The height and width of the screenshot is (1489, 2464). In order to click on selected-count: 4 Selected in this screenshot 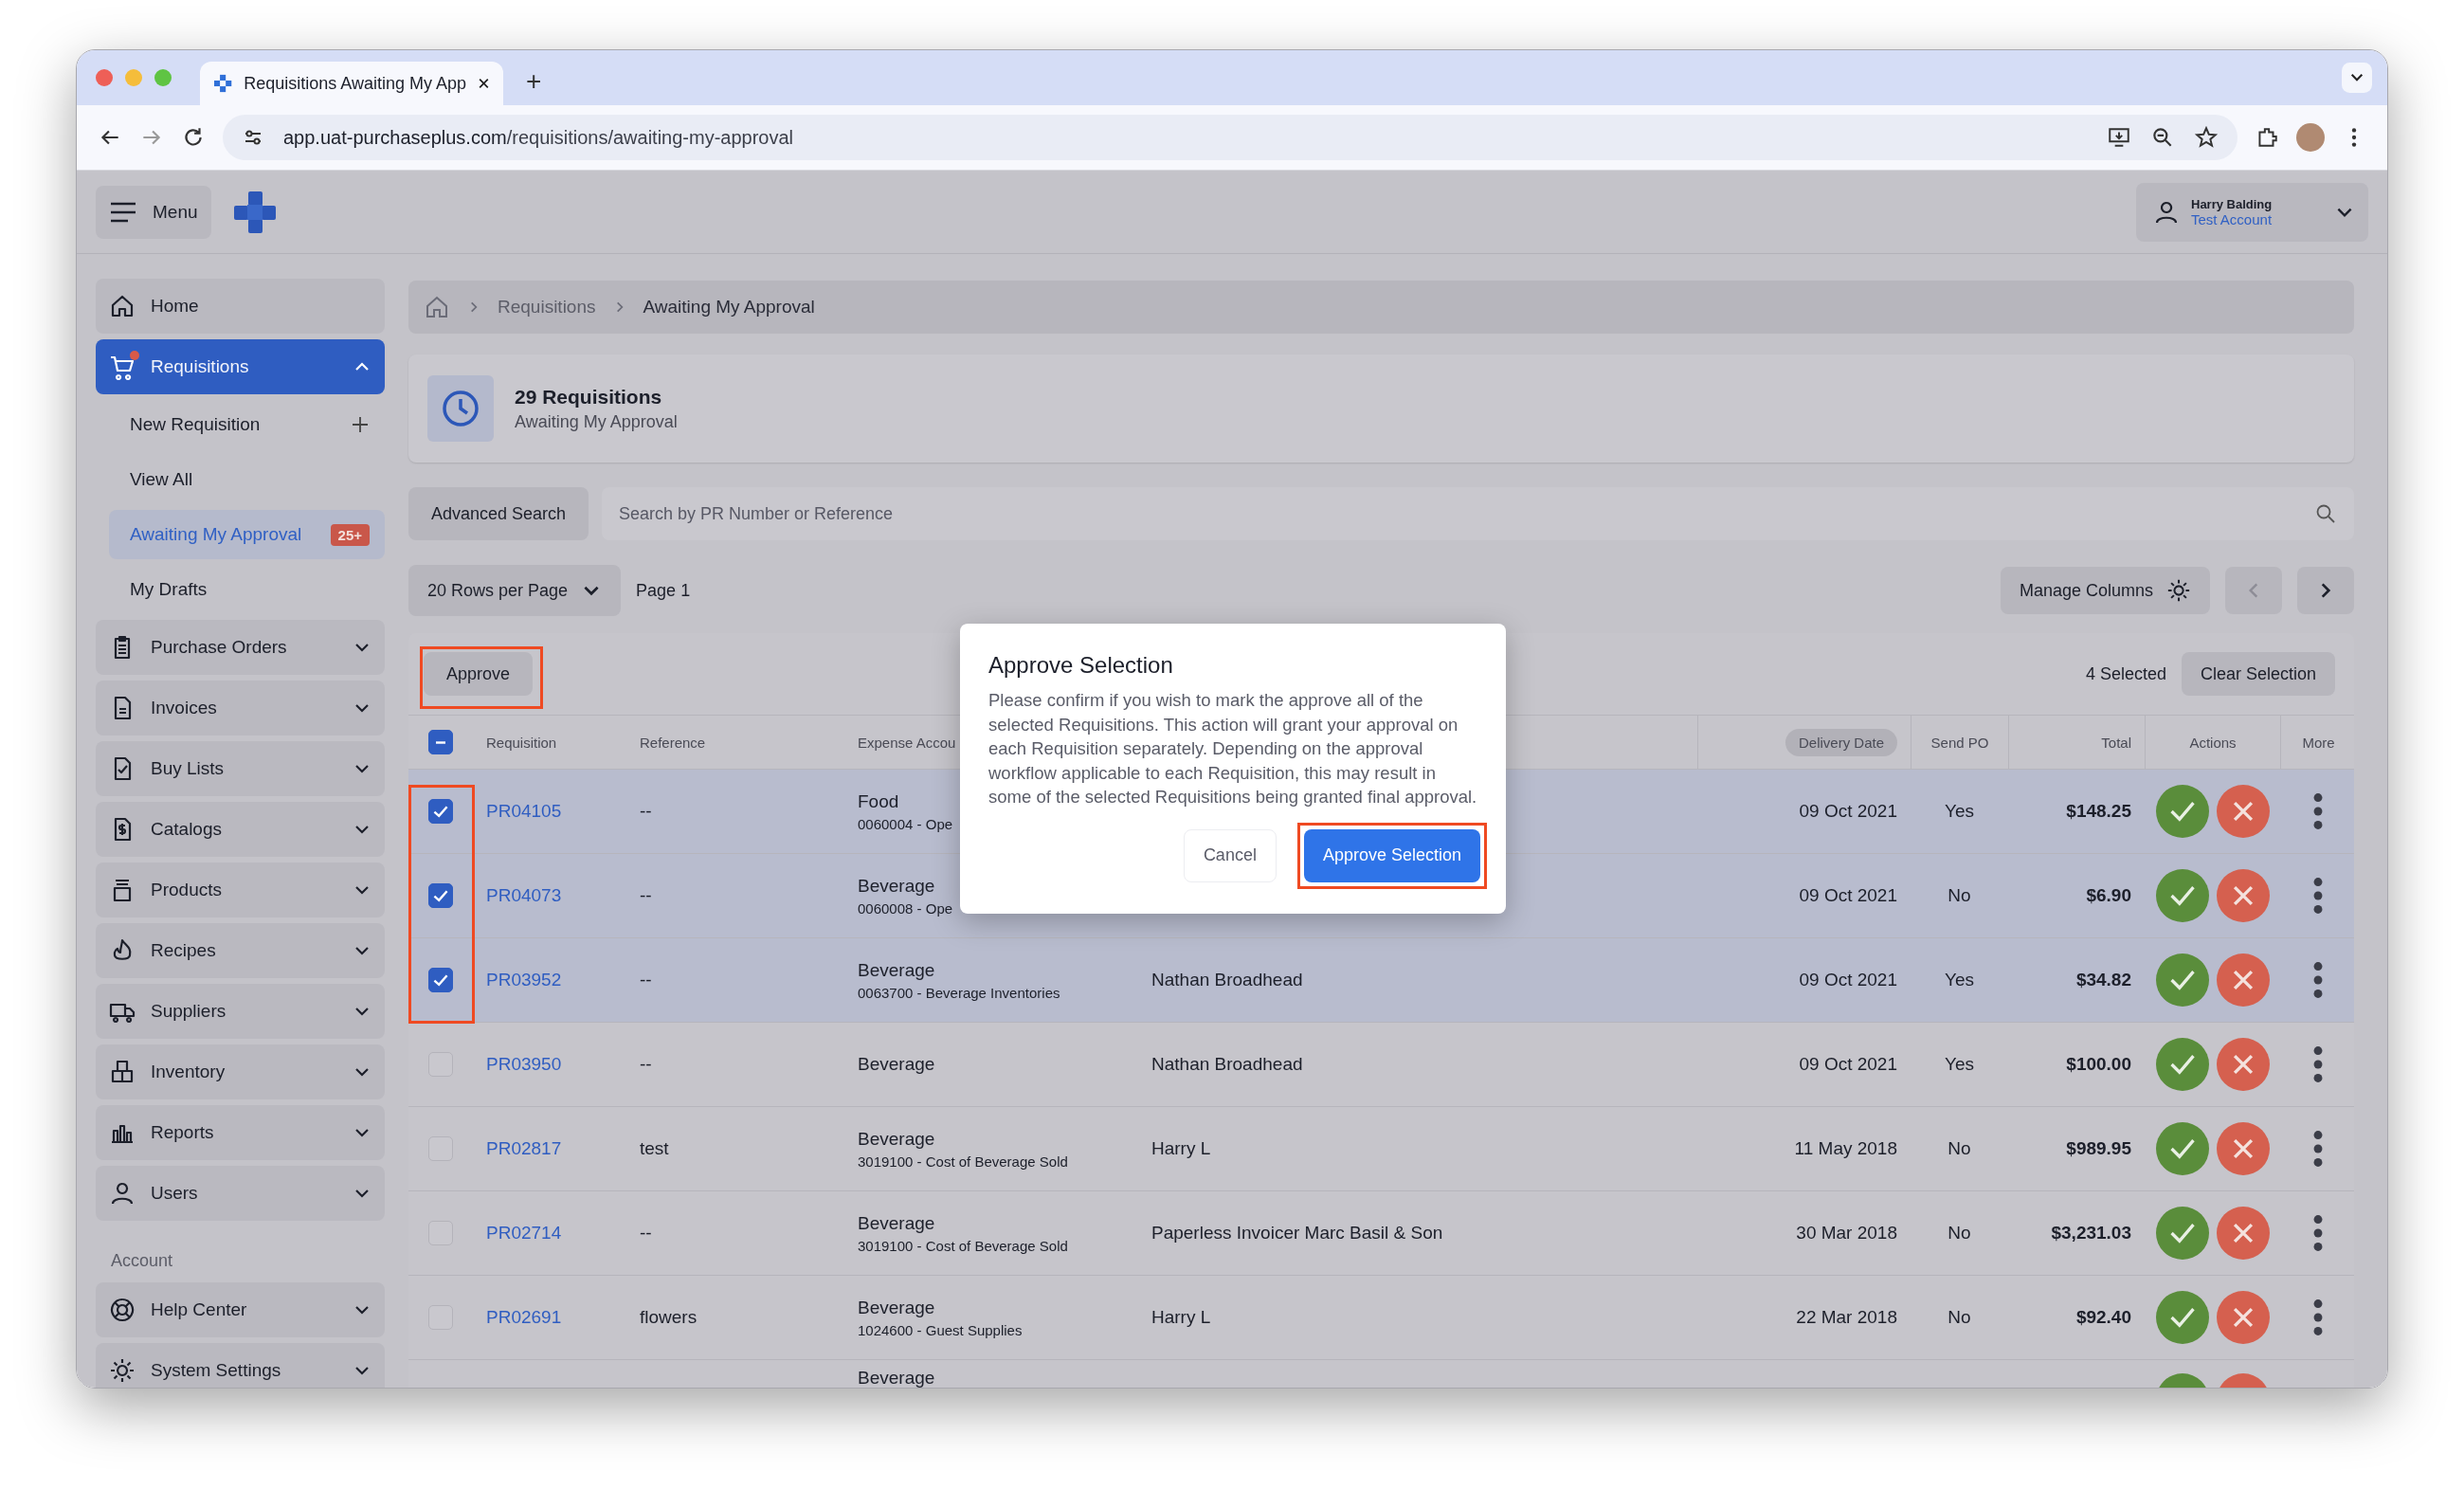, I will do `click(2126, 673)`.